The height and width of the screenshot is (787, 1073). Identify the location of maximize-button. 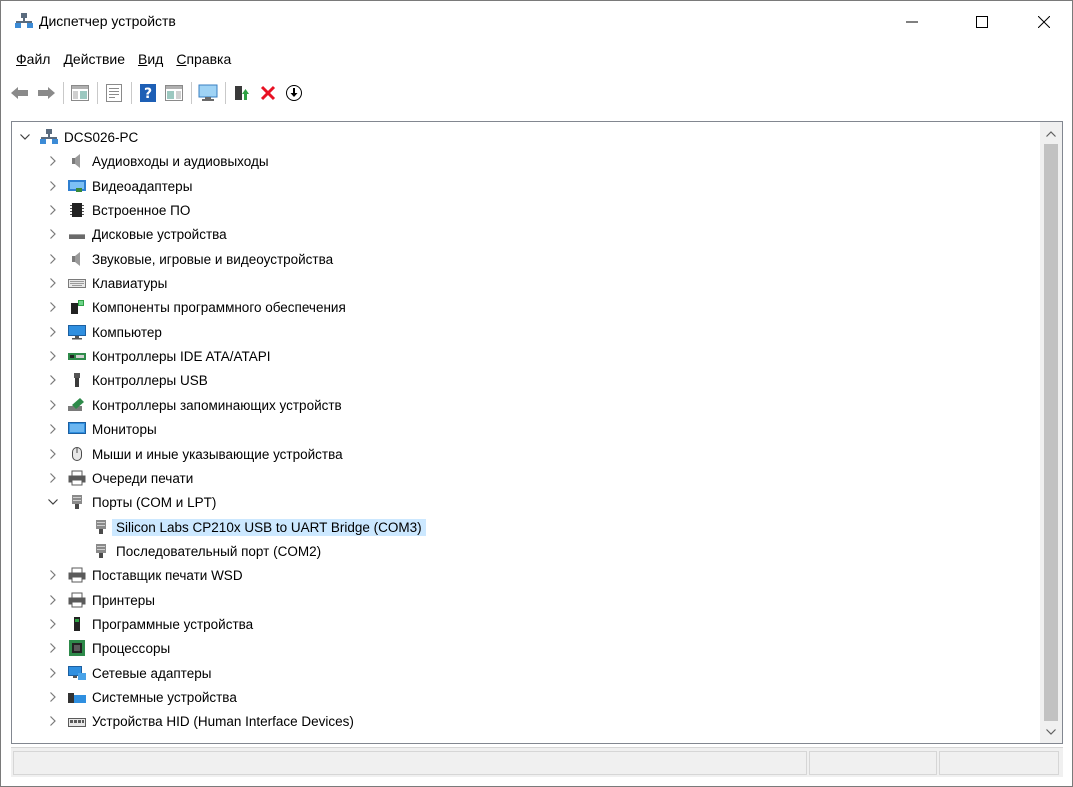
(982, 22).